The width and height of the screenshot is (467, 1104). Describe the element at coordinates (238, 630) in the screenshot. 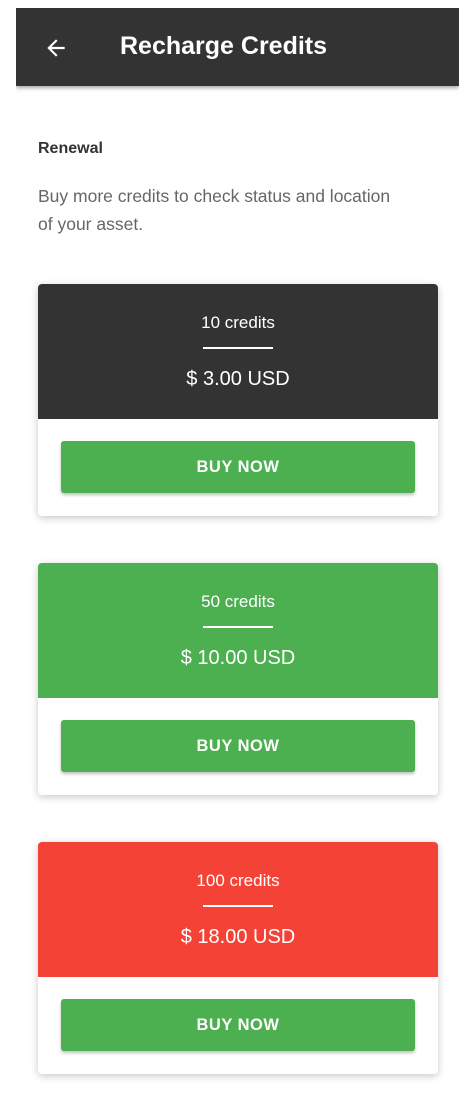

I see `package-header: 50 credits $ 10.00 USD` at that location.